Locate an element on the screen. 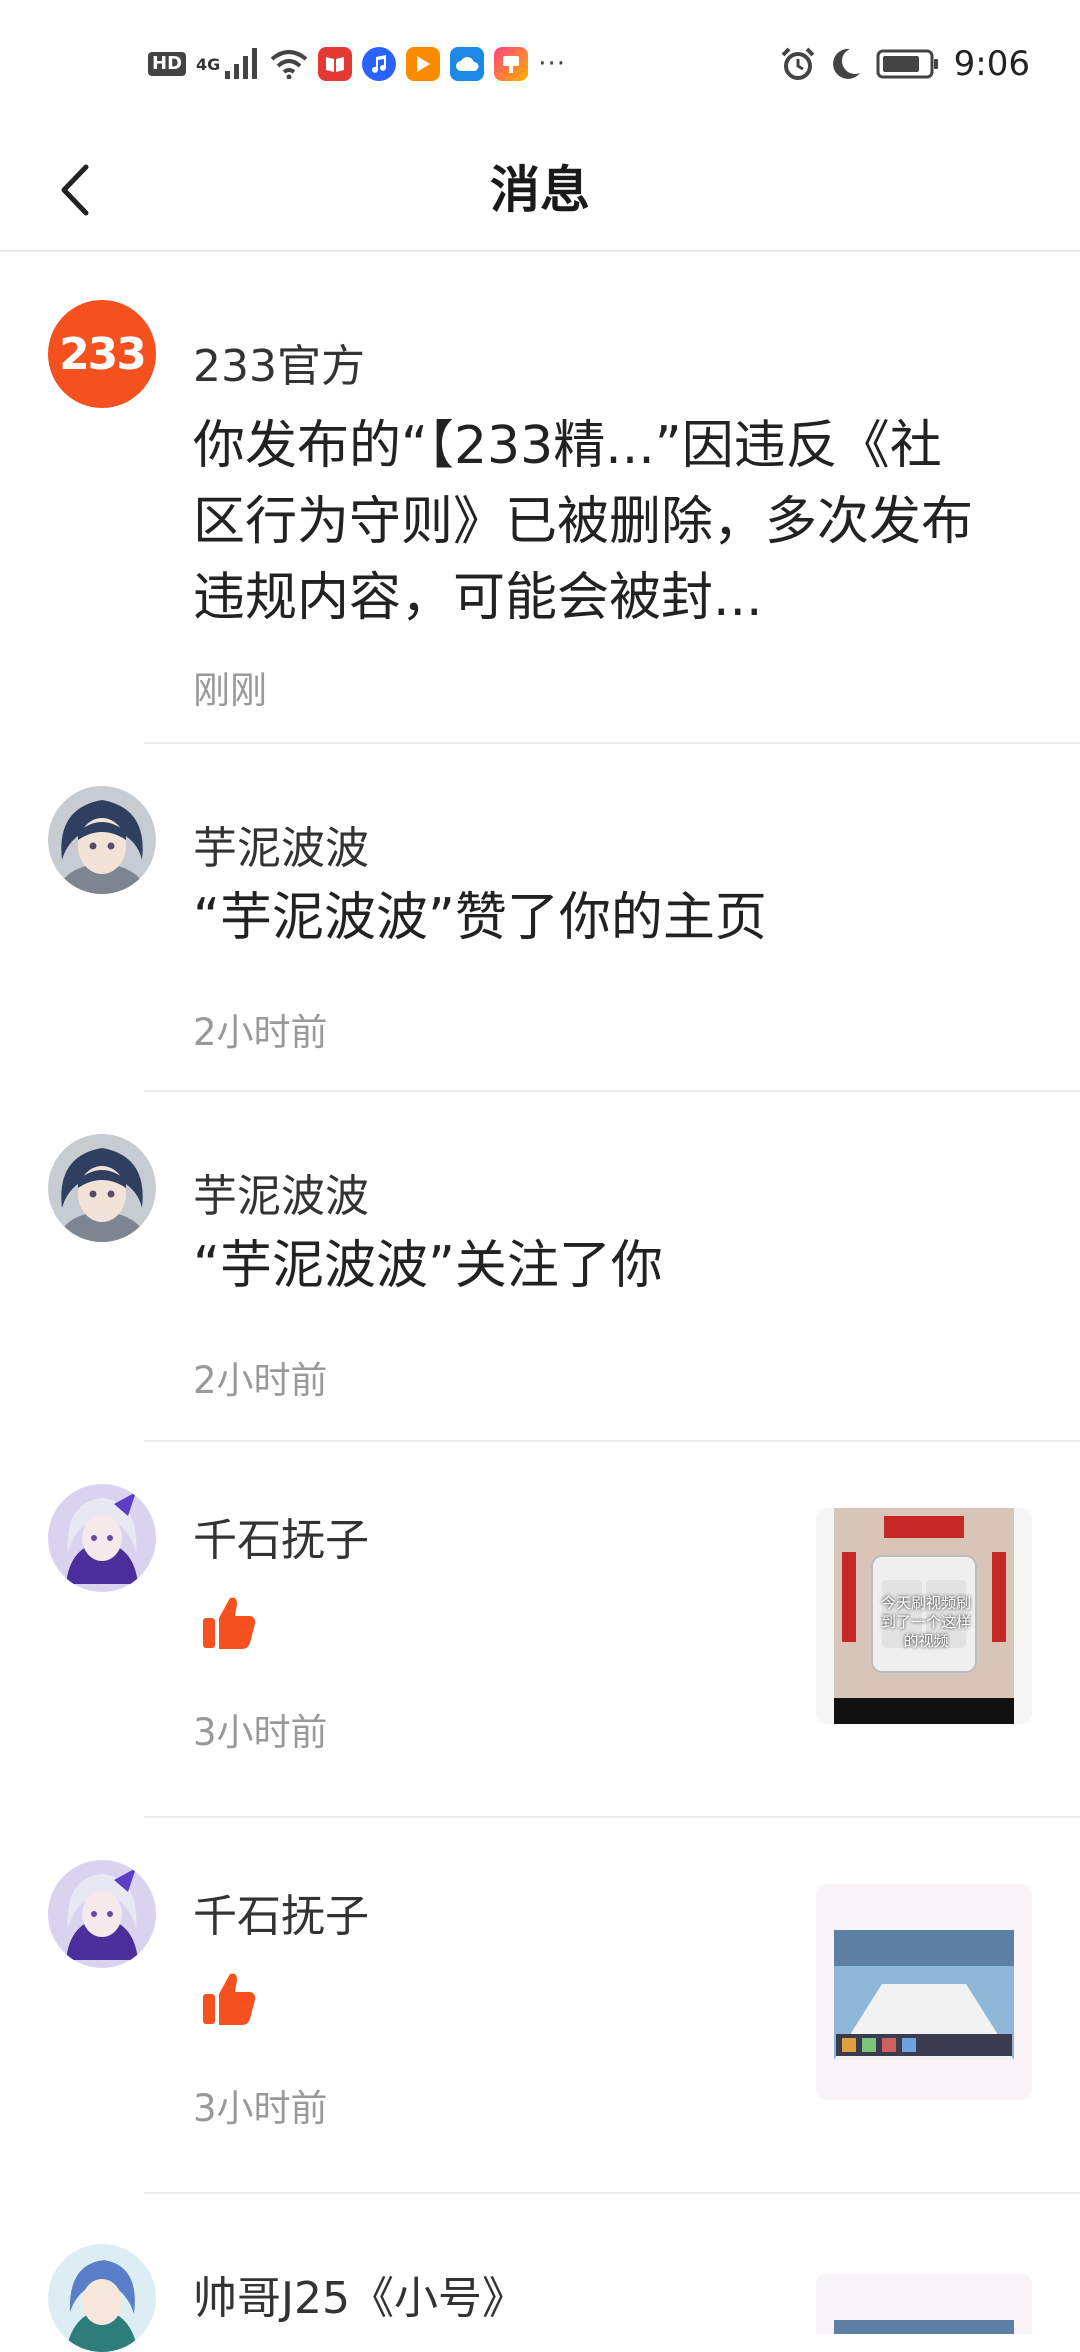  list-item: 帅哥J25《小号》 is located at coordinates (540, 2273).